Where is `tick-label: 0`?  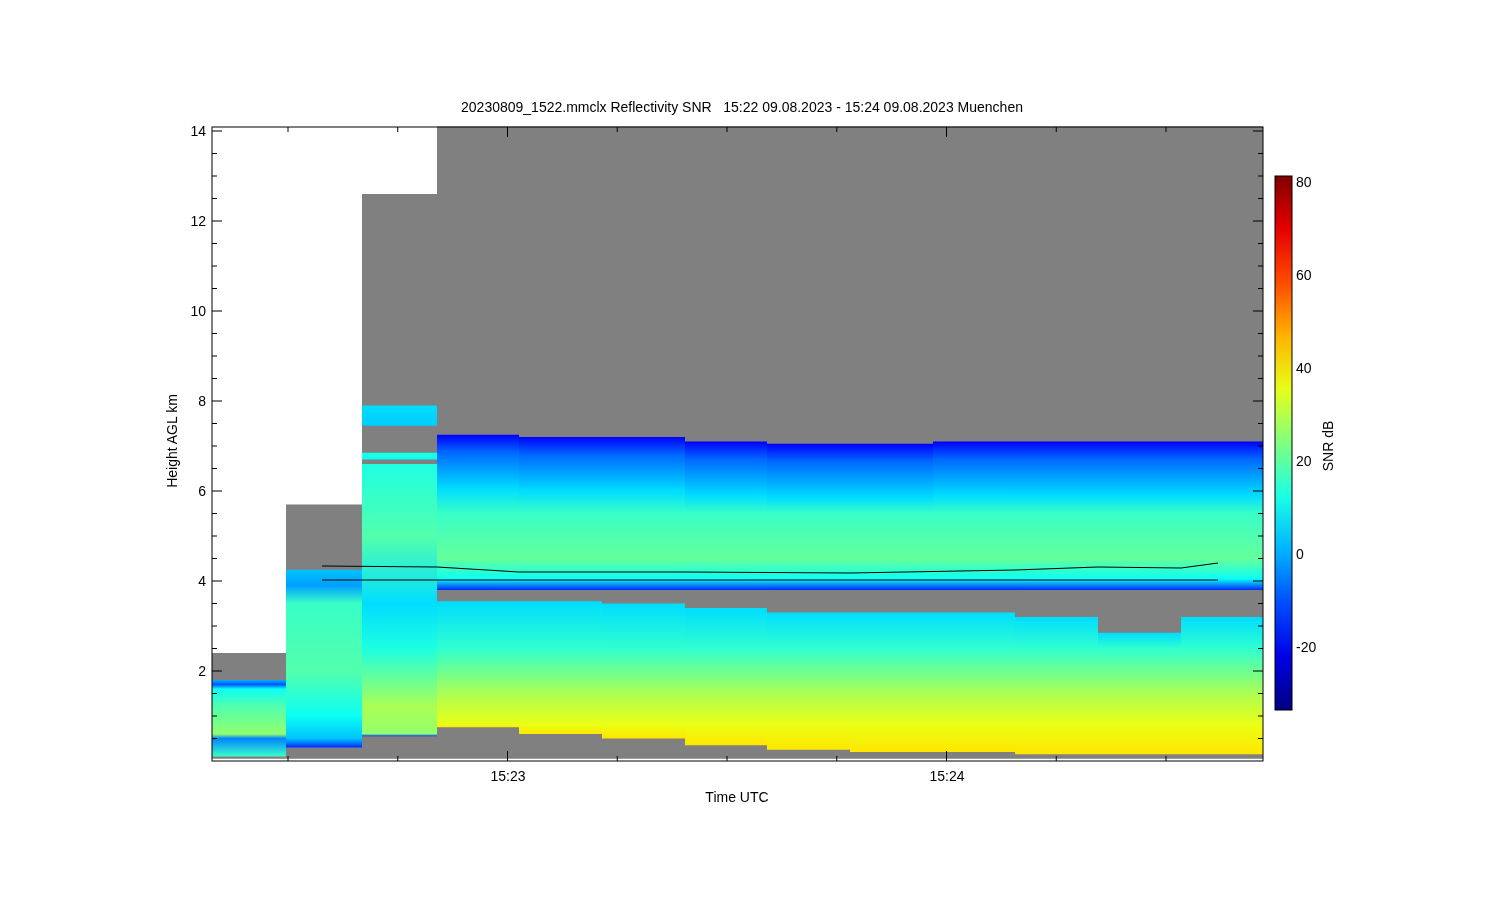
tick-label: 0 is located at coordinates (1300, 554).